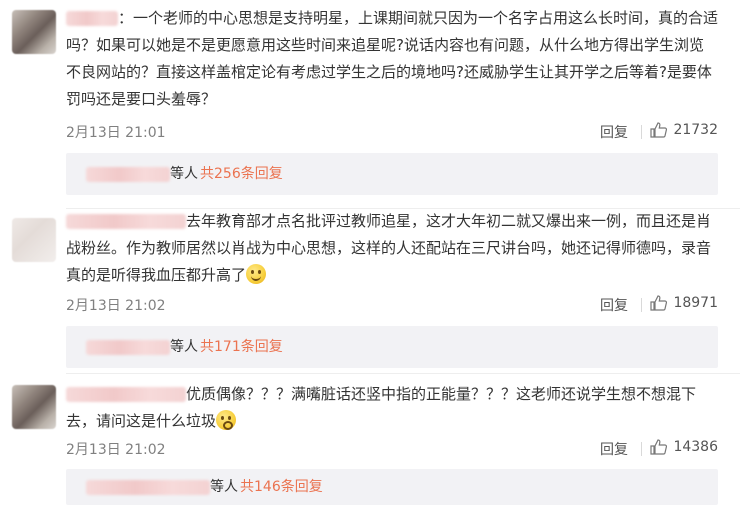 Image resolution: width=740 pixels, height=505 pixels. What do you see at coordinates (695, 303) in the screenshot?
I see `like-count: 18971` at bounding box center [695, 303].